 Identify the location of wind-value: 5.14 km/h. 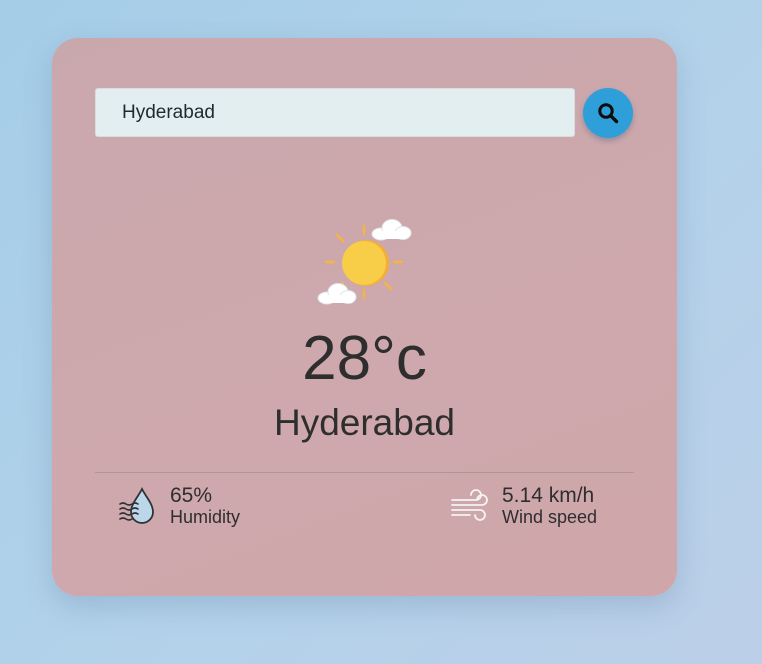
(548, 495).